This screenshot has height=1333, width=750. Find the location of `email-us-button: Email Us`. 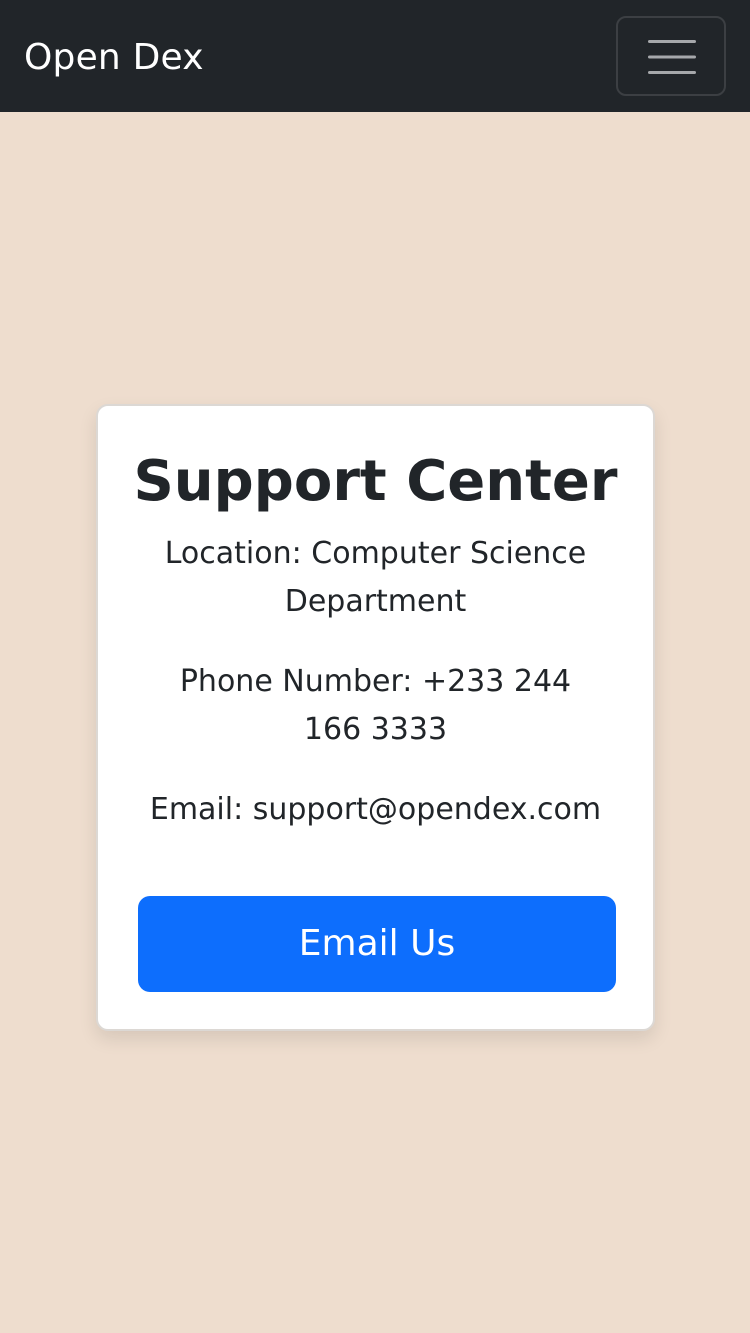

email-us-button: Email Us is located at coordinates (377, 944).